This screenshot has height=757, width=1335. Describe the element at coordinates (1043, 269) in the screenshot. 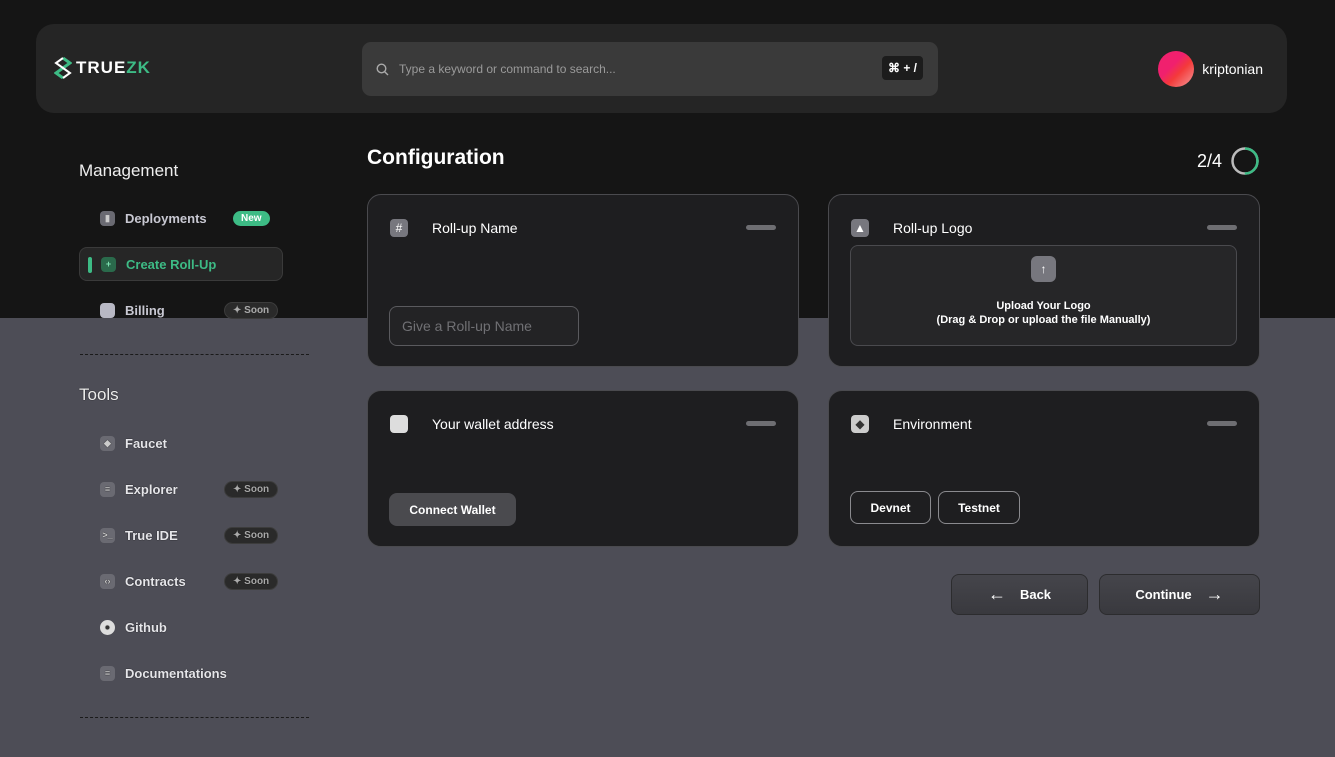

I see `file-upload-icon: ↑` at that location.